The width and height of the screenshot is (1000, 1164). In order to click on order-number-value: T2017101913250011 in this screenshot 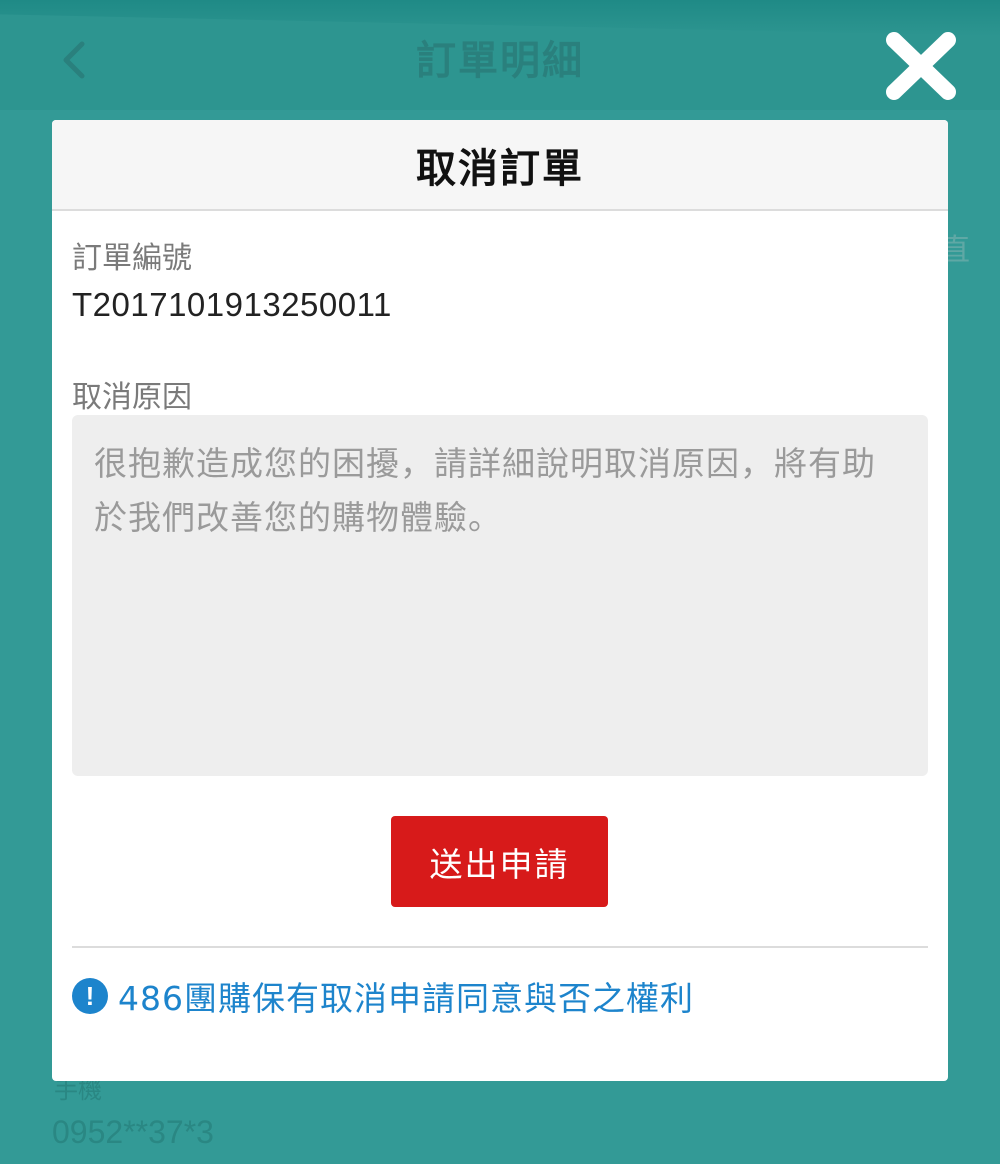, I will do `click(232, 304)`.